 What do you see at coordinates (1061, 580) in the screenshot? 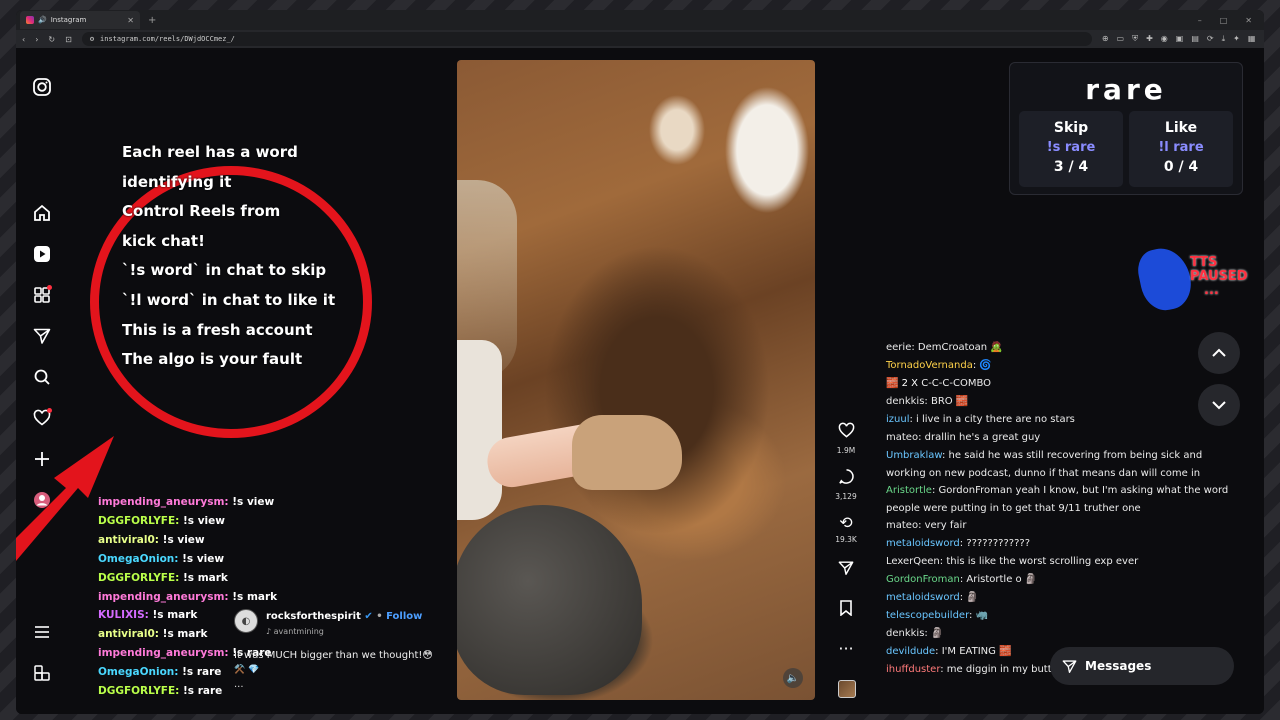
I see `chat-message: GordonFroman: Aristortle o 🗿` at bounding box center [1061, 580].